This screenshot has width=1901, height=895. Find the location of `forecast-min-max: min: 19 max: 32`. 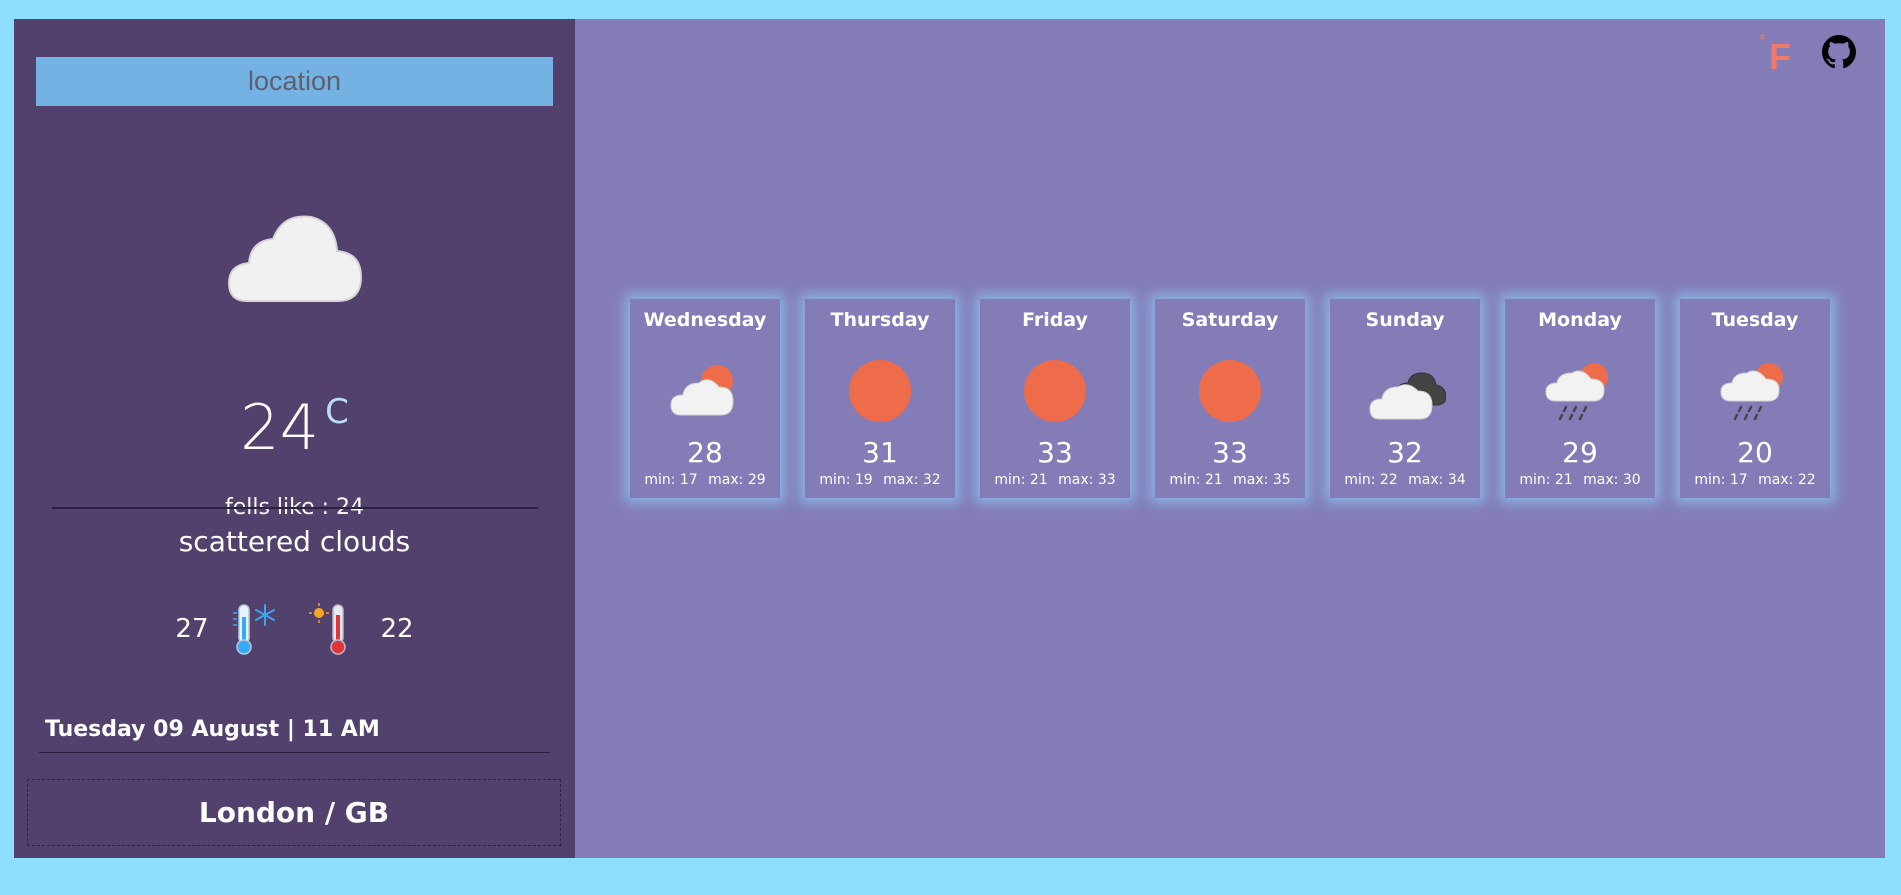

forecast-min-max: min: 19 max: 32 is located at coordinates (880, 480).